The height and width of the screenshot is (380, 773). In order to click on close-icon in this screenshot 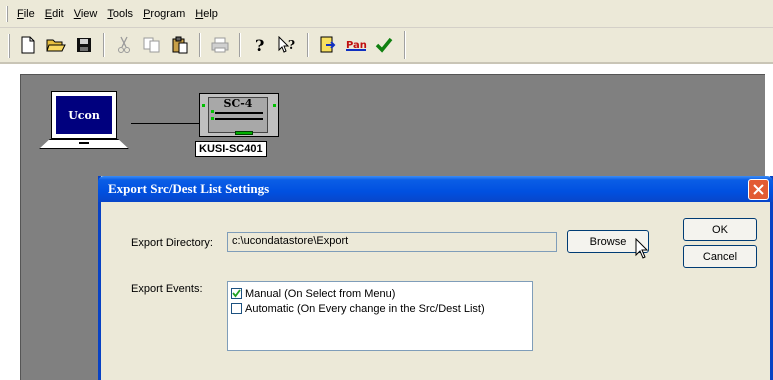, I will do `click(758, 189)`.